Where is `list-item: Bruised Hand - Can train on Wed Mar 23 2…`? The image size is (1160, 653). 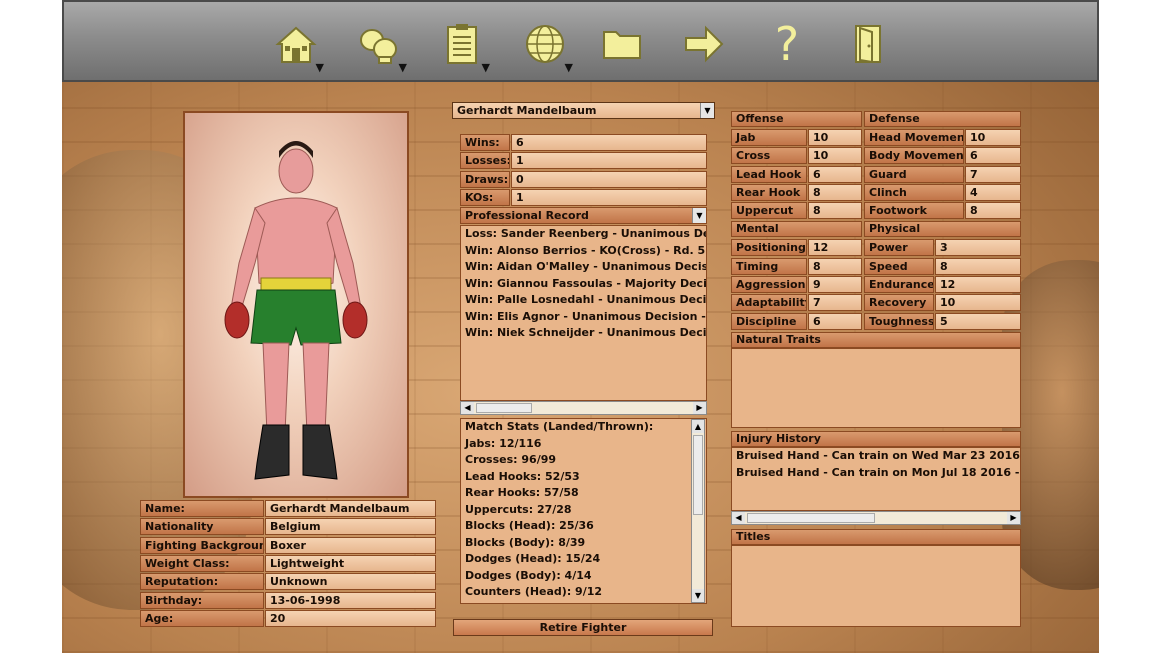 list-item: Bruised Hand - Can train on Wed Mar 23 2… is located at coordinates (876, 456).